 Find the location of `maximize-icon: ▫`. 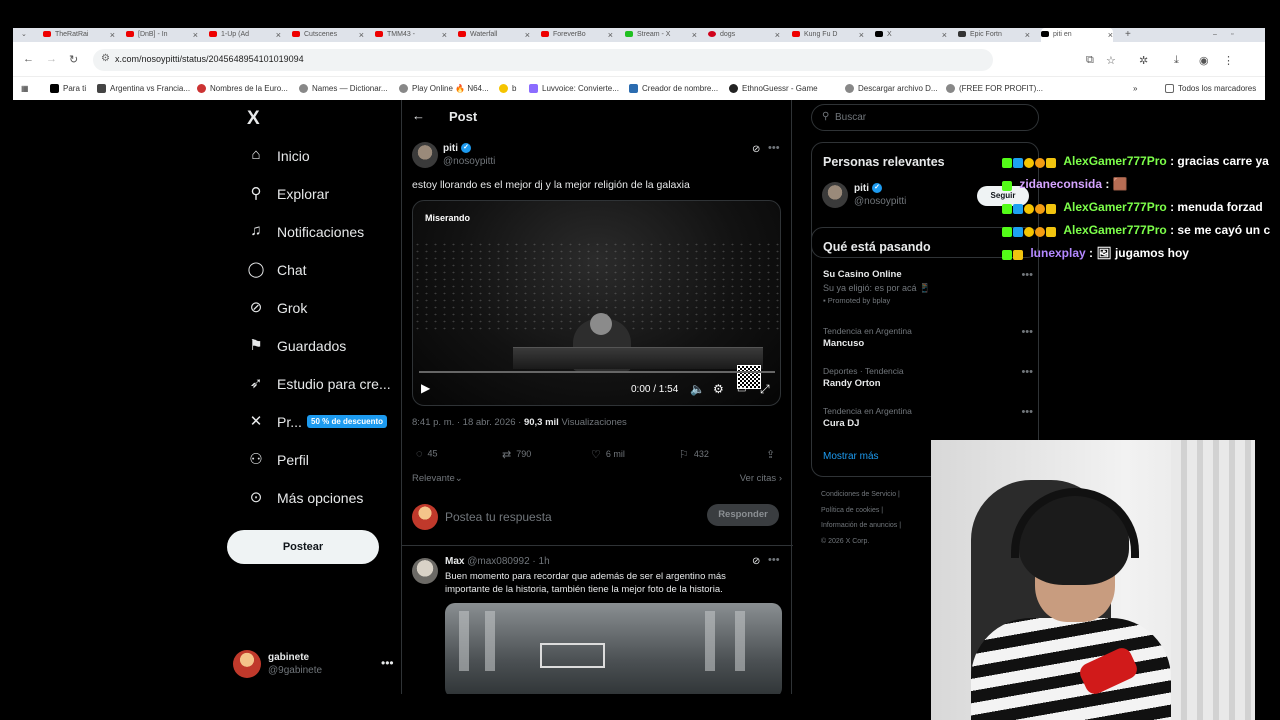

maximize-icon: ▫ is located at coordinates (1236, 35).